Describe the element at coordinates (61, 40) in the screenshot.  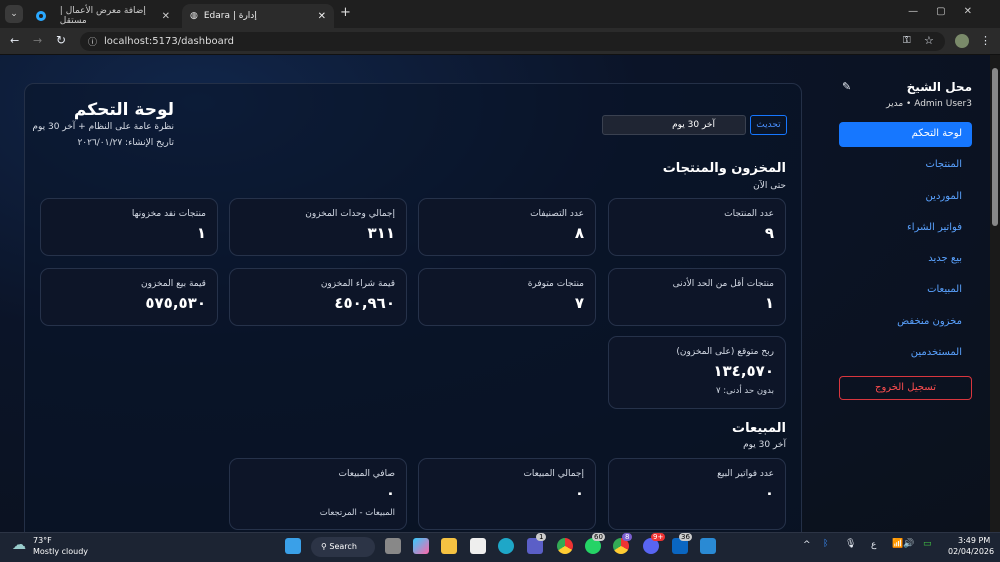
I see `reload-icon: ↻` at that location.